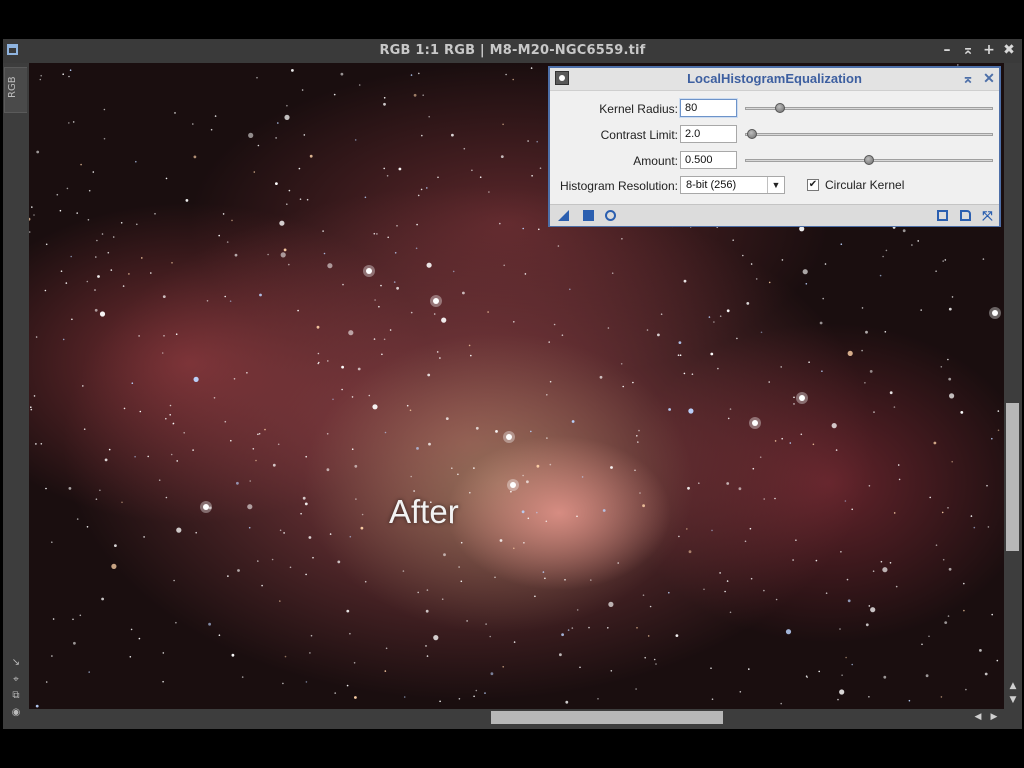 The height and width of the screenshot is (768, 1024). I want to click on circular-kernel-checkbox: ✔, so click(813, 185).